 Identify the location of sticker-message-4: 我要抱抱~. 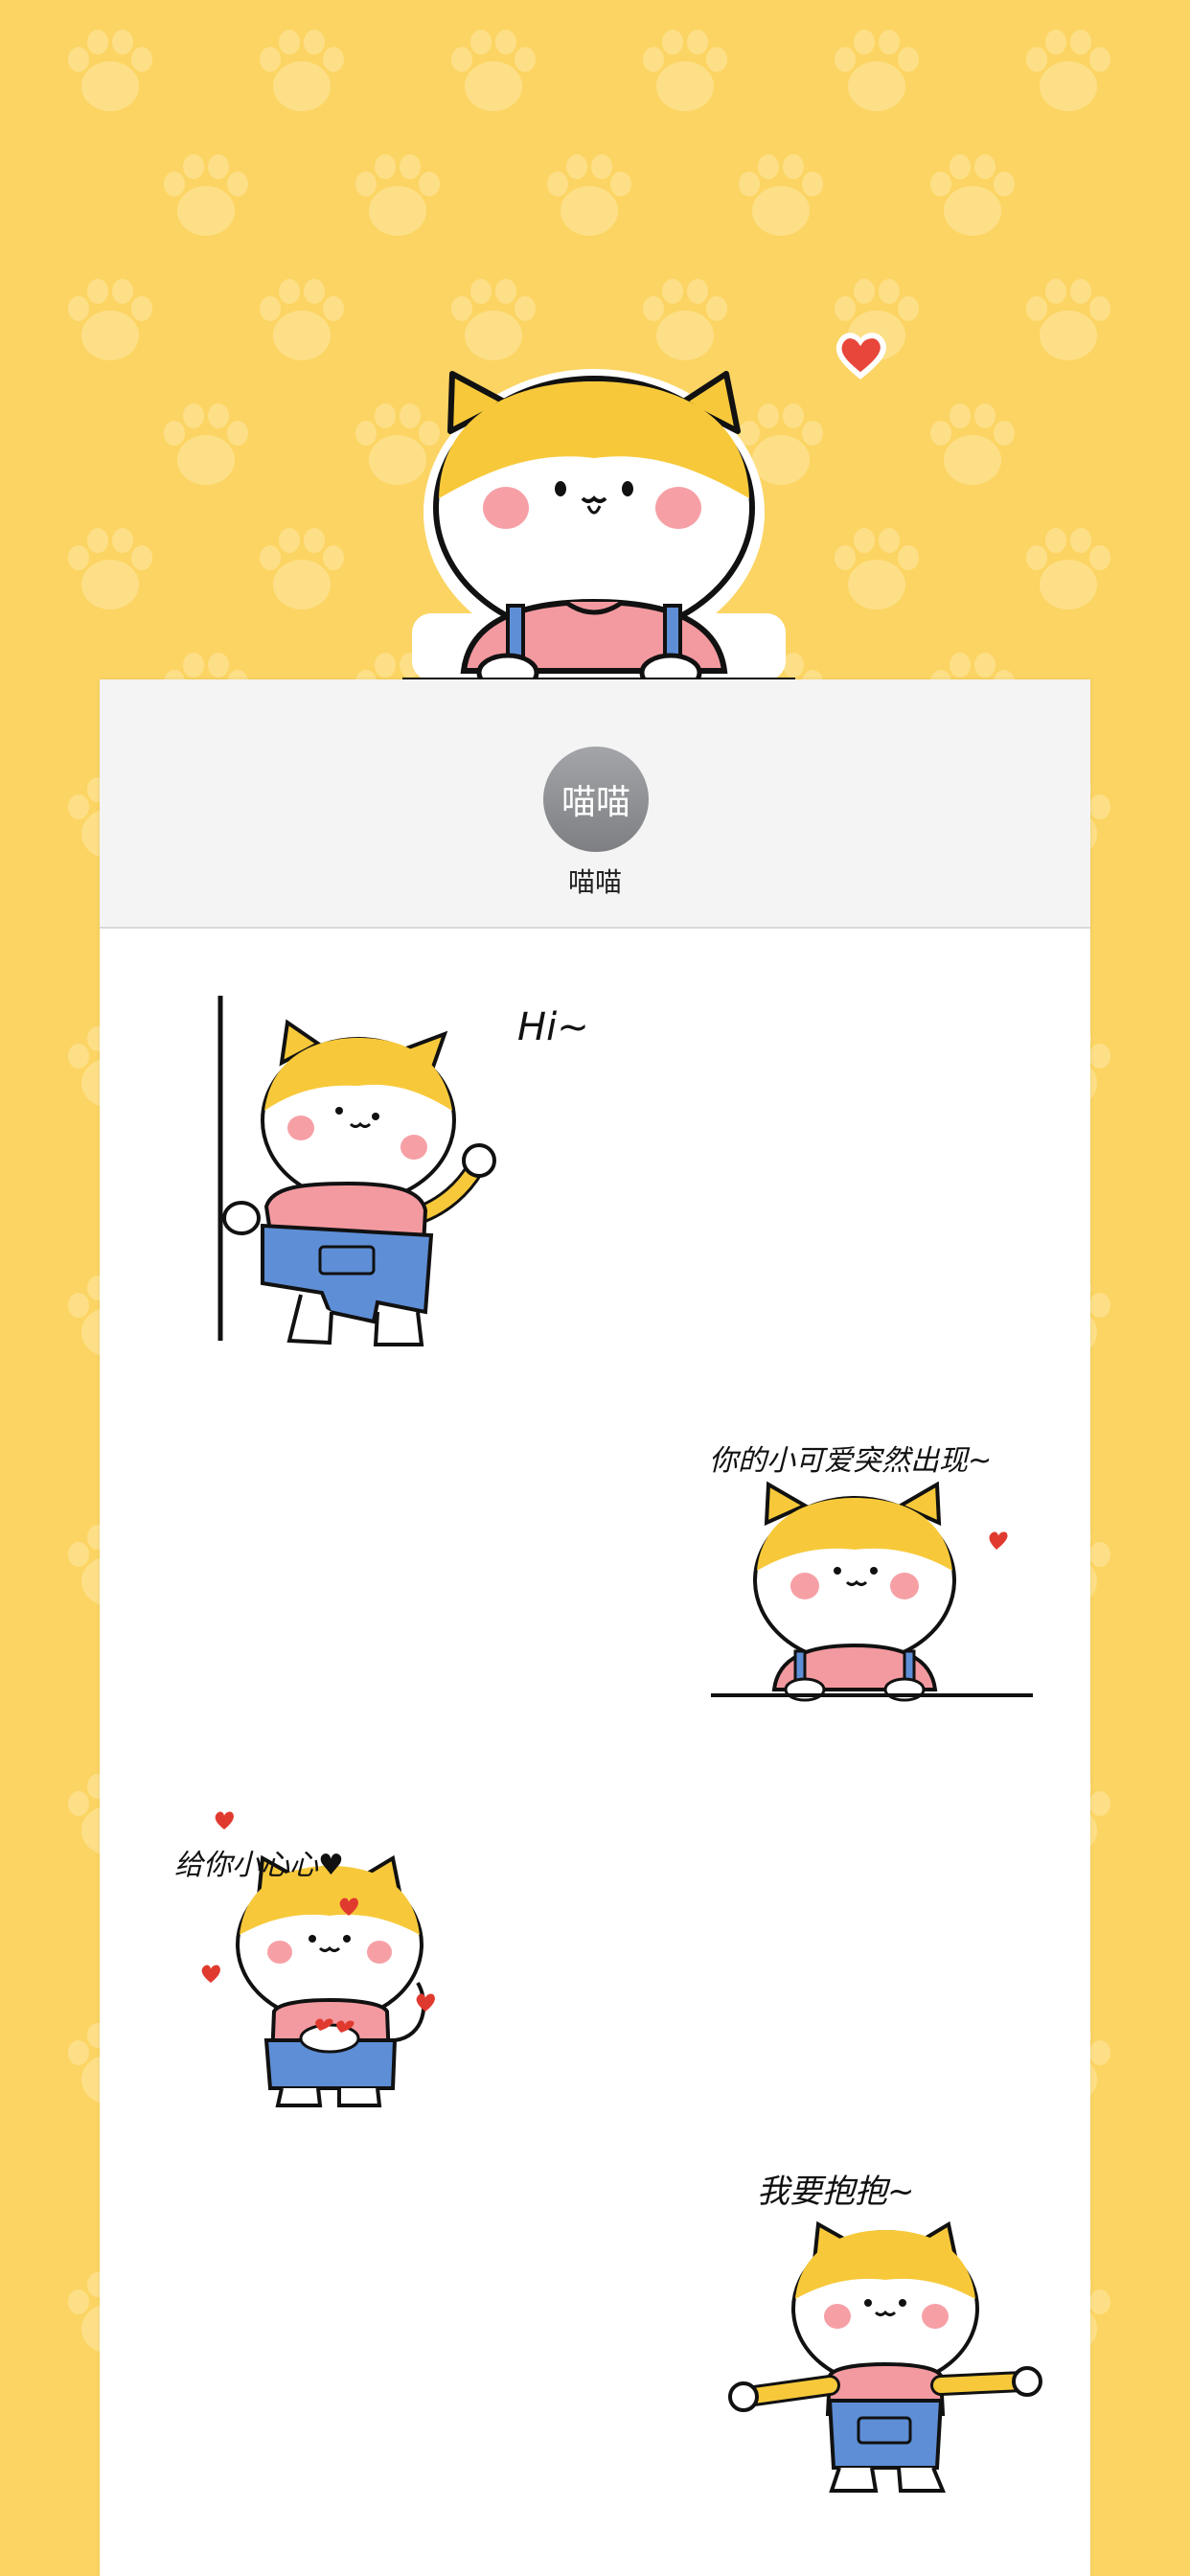
(901, 2323).